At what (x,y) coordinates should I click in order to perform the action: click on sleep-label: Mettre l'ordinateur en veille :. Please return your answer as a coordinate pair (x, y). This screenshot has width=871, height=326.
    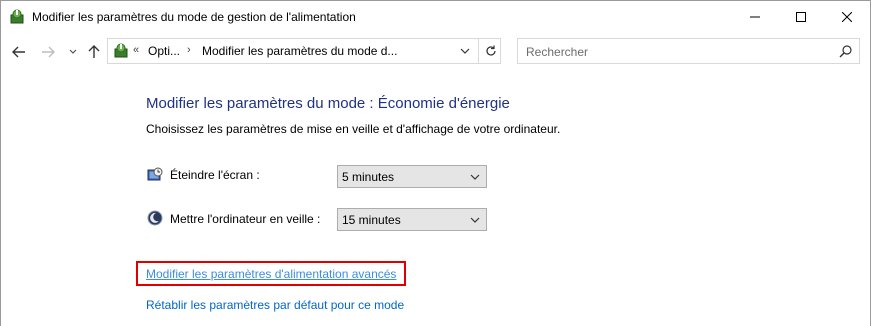
    Looking at the image, I should click on (245, 219).